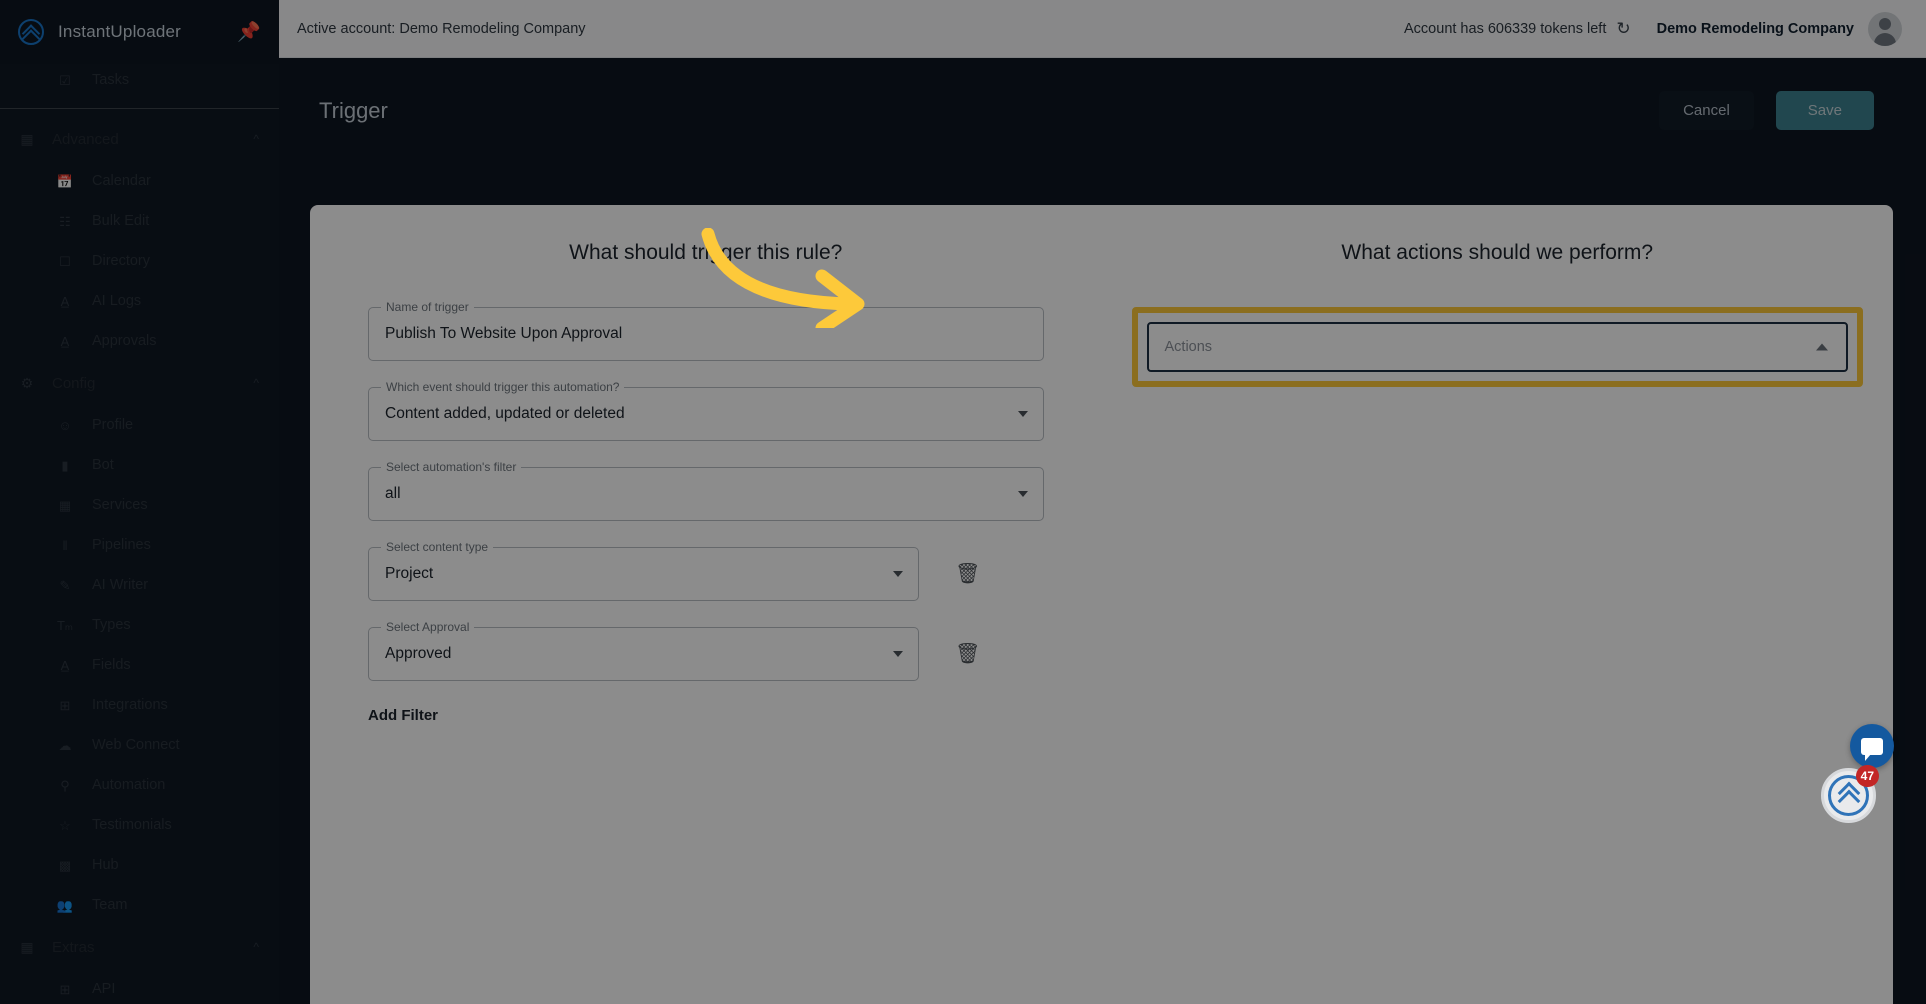  Describe the element at coordinates (353, 110) in the screenshot. I see `page-title: Trigger` at that location.